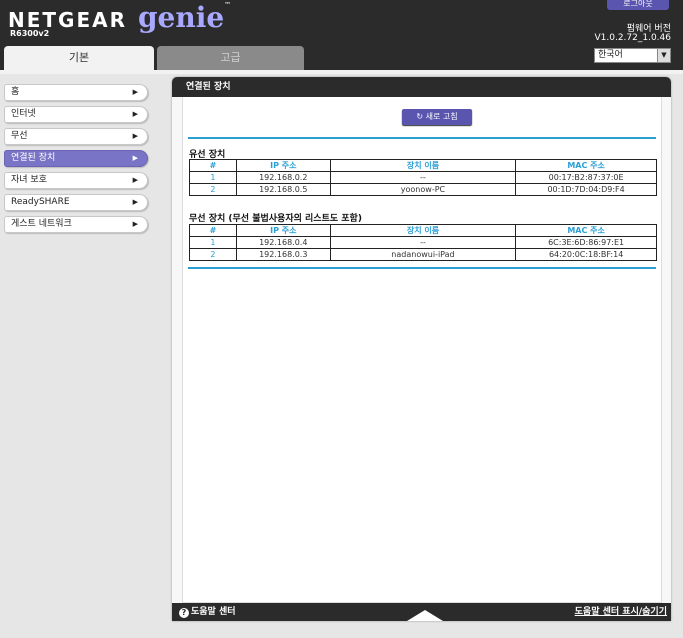 Image resolution: width=683 pixels, height=638 pixels. I want to click on row-ip: 192.168.0.2, so click(283, 177).